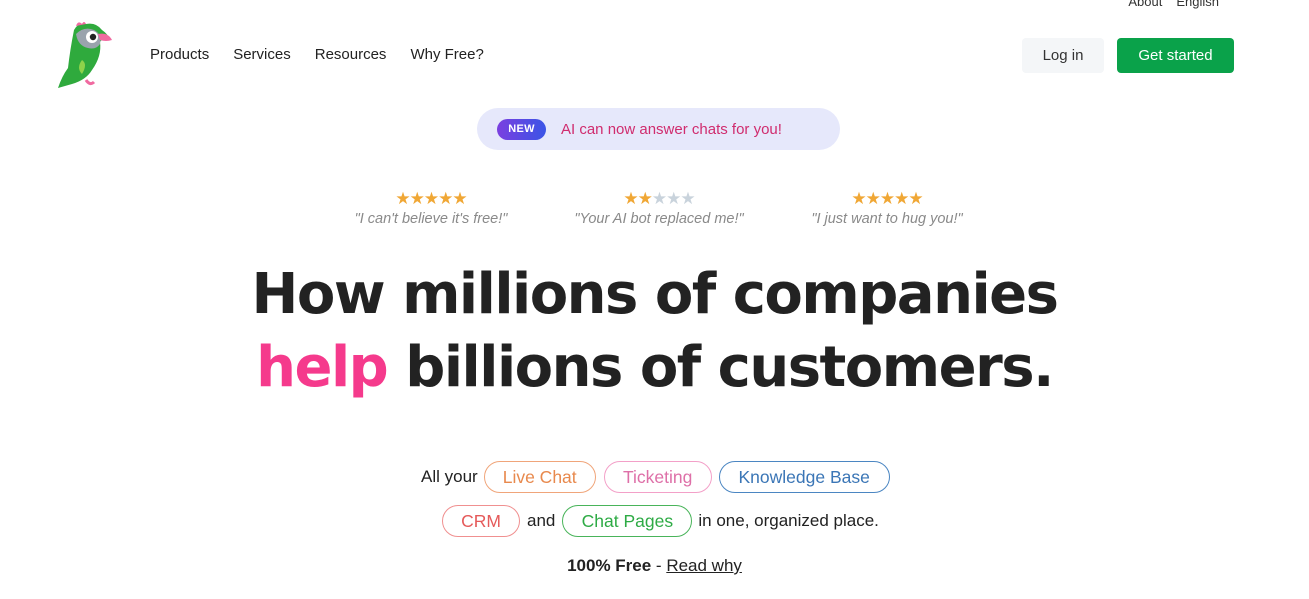  What do you see at coordinates (539, 477) in the screenshot?
I see `live-chat-pill: Live Chat` at bounding box center [539, 477].